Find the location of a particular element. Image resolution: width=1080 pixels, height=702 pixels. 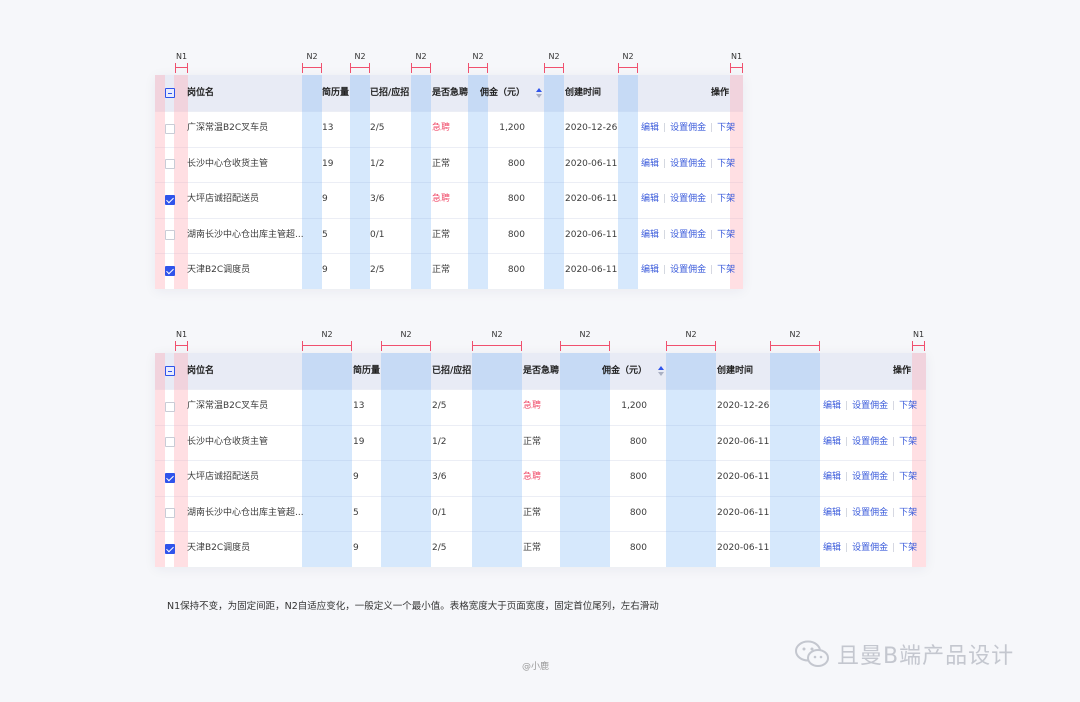

col-header-urgent: 是否急聘 is located at coordinates (450, 93).